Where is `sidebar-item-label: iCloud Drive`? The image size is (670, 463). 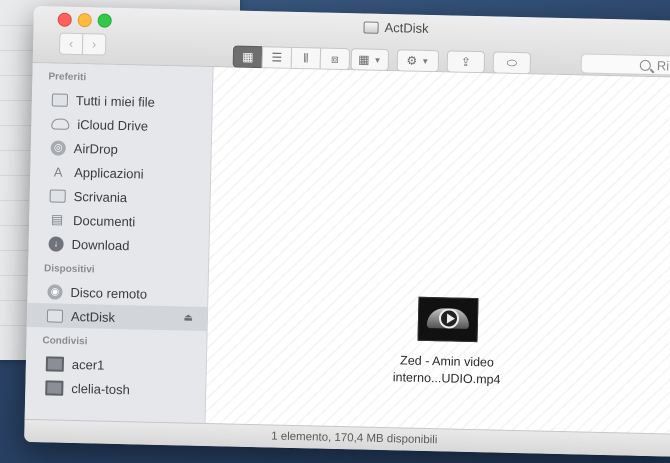 sidebar-item-label: iCloud Drive is located at coordinates (113, 125).